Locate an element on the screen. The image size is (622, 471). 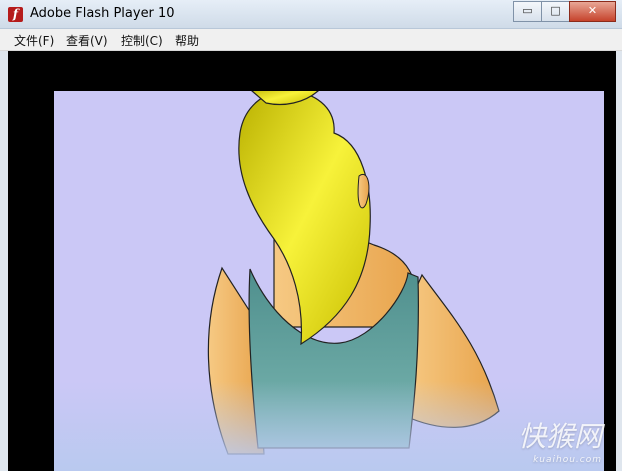
window-title: Adobe Flash Player 10 is located at coordinates (102, 13).